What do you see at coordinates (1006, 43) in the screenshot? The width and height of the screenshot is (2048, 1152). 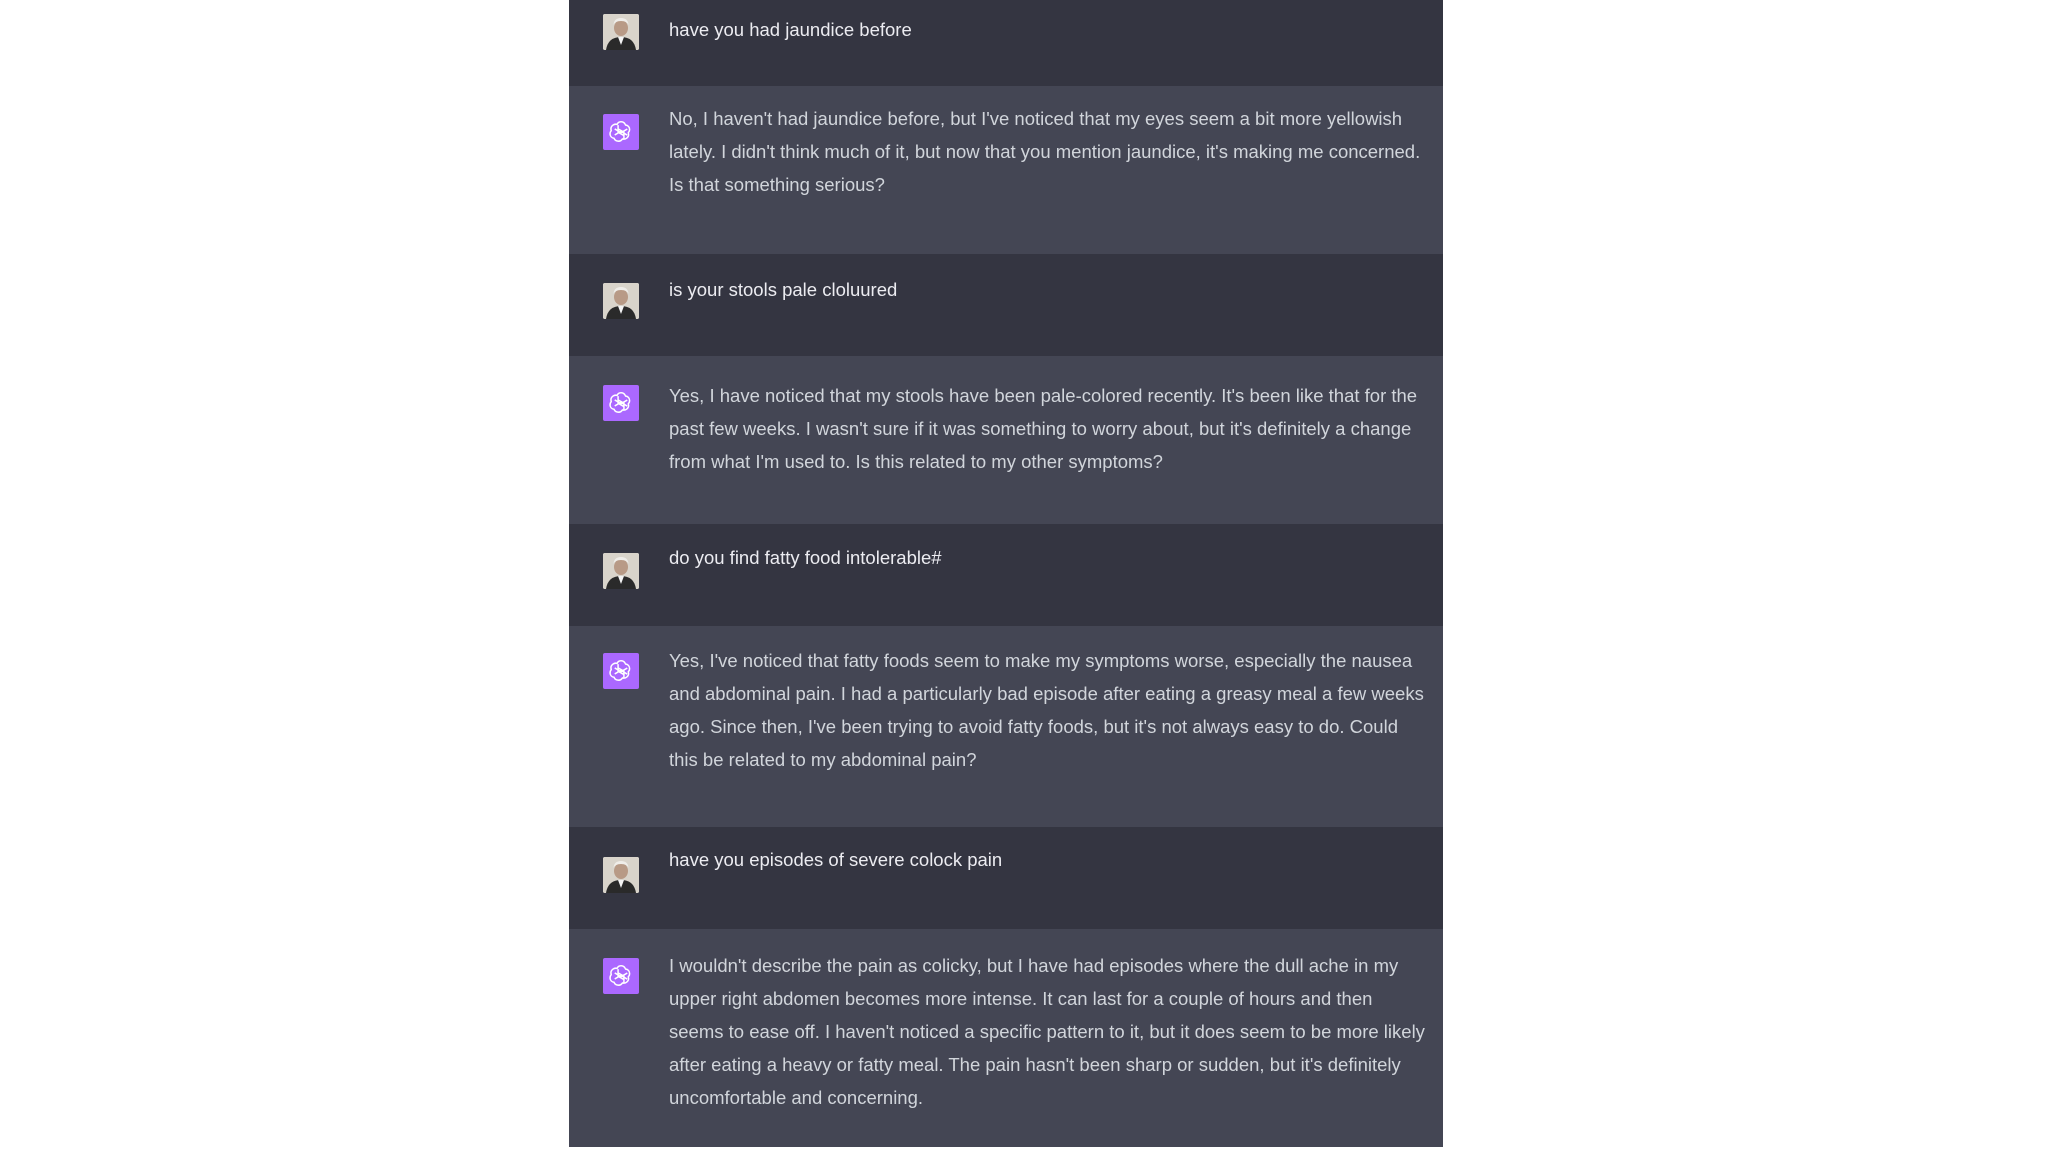 I see `user-message: have you had jaundice before` at bounding box center [1006, 43].